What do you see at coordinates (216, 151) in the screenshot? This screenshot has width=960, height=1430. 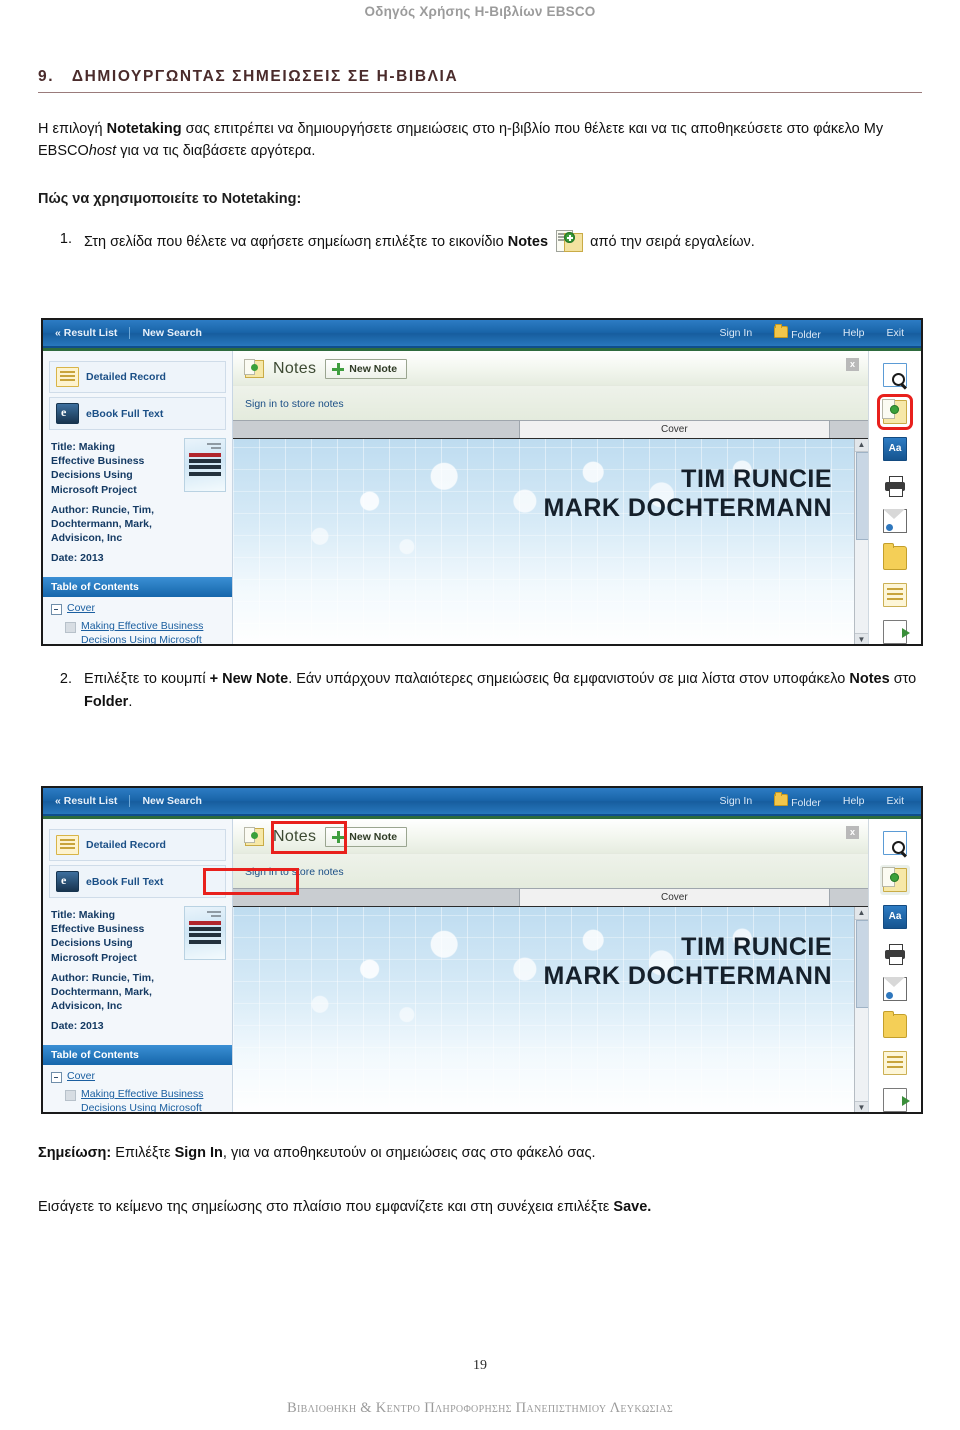 I see `intro-part3: για να τις διαβάσετε αργότερα.` at bounding box center [216, 151].